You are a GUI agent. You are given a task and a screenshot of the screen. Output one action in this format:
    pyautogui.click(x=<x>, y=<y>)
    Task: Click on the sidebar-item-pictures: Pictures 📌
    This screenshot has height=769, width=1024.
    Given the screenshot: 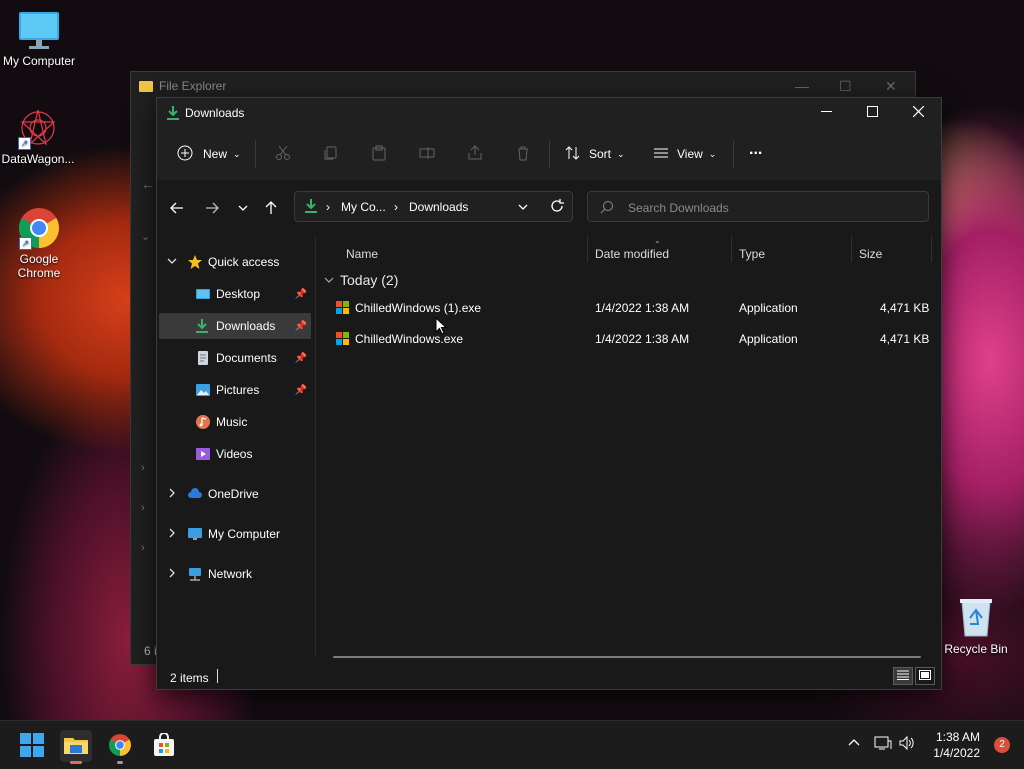 What is the action you would take?
    pyautogui.click(x=235, y=390)
    